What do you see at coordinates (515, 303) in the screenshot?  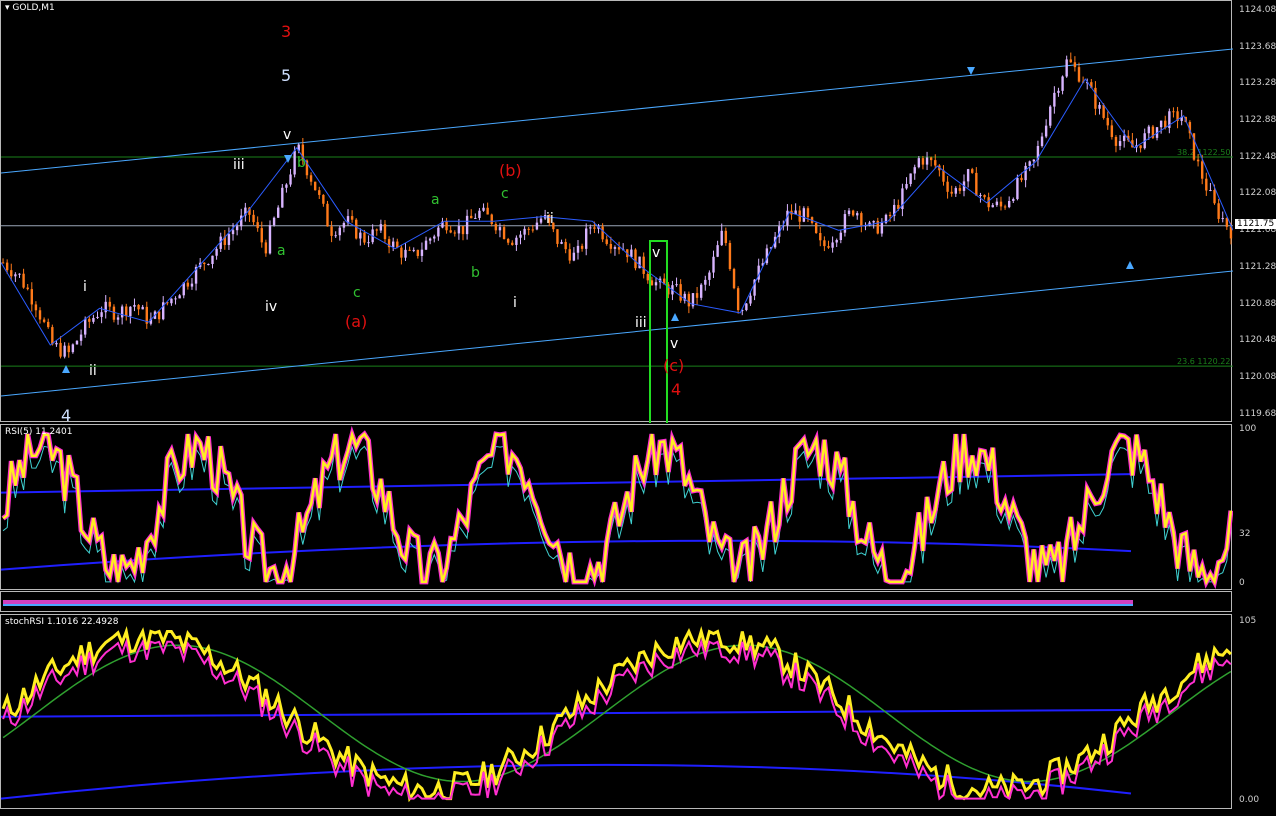 I see `elliott-wave-label: i` at bounding box center [515, 303].